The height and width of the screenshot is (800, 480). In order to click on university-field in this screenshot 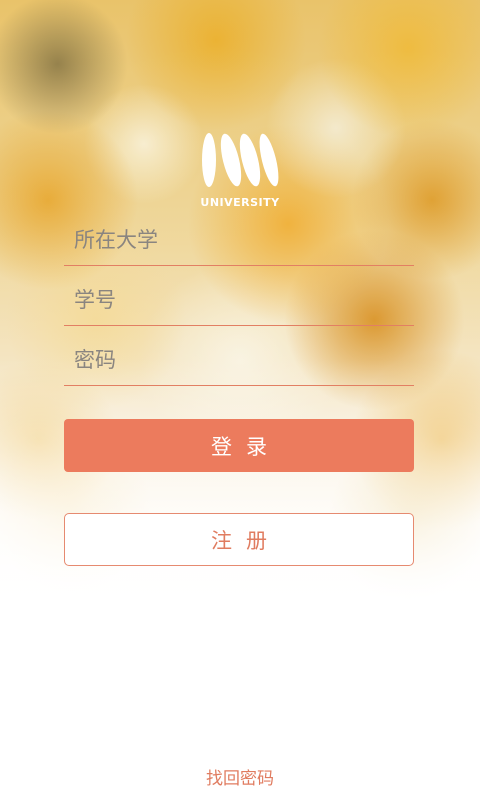, I will do `click(239, 235)`.